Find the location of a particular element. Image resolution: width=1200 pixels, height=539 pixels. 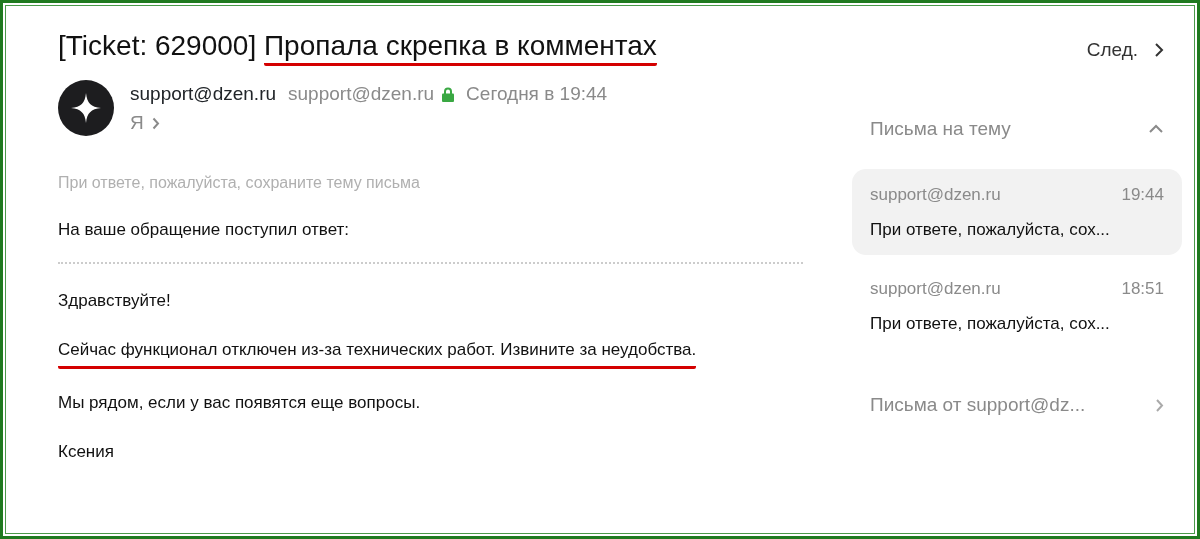

date-text: Сегодня в 19:44 is located at coordinates (537, 94).